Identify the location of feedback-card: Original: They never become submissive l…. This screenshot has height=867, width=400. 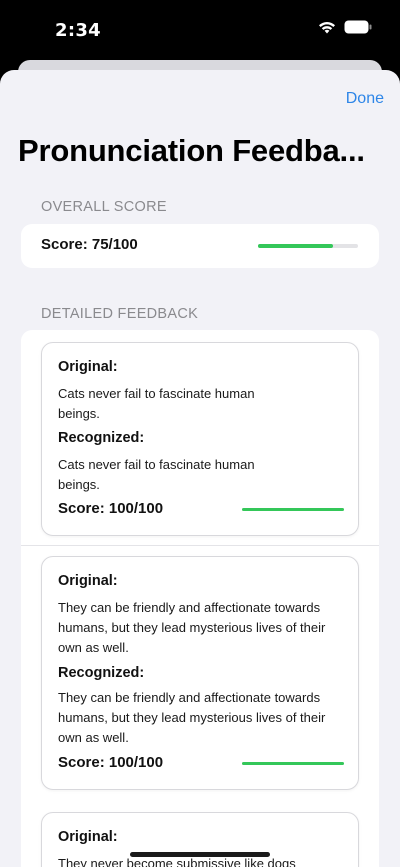
(200, 839).